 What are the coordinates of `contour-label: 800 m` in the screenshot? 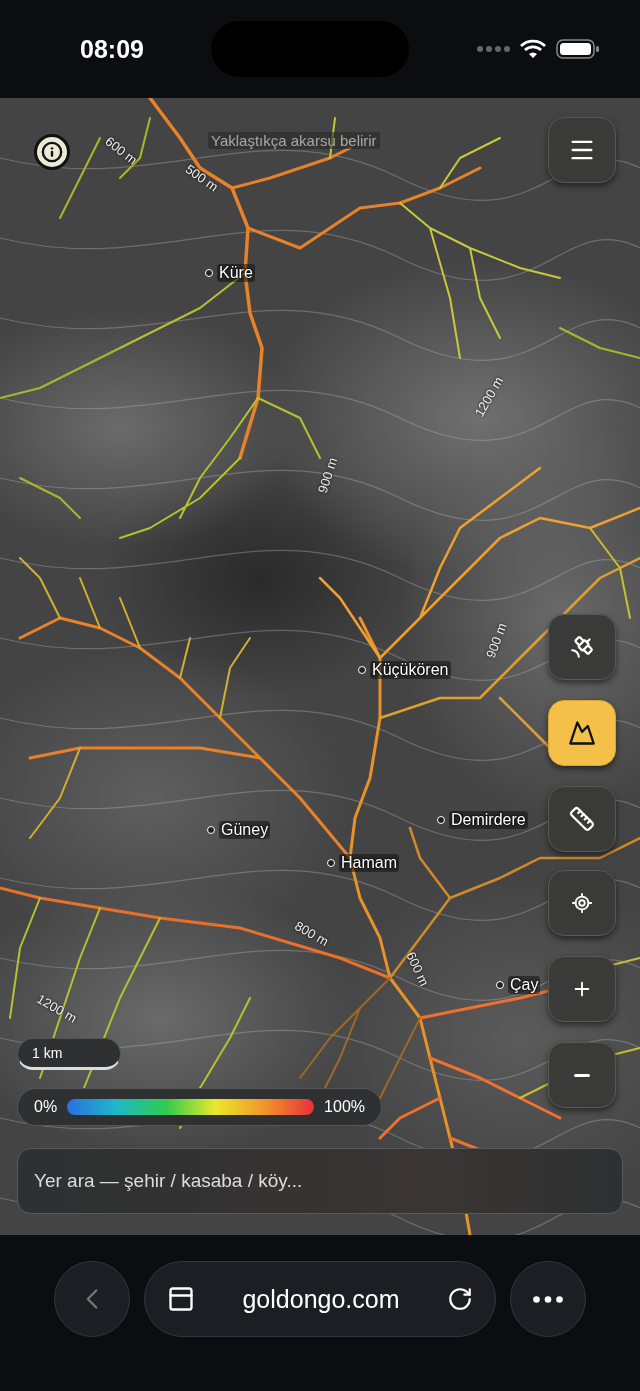 It's located at (312, 934).